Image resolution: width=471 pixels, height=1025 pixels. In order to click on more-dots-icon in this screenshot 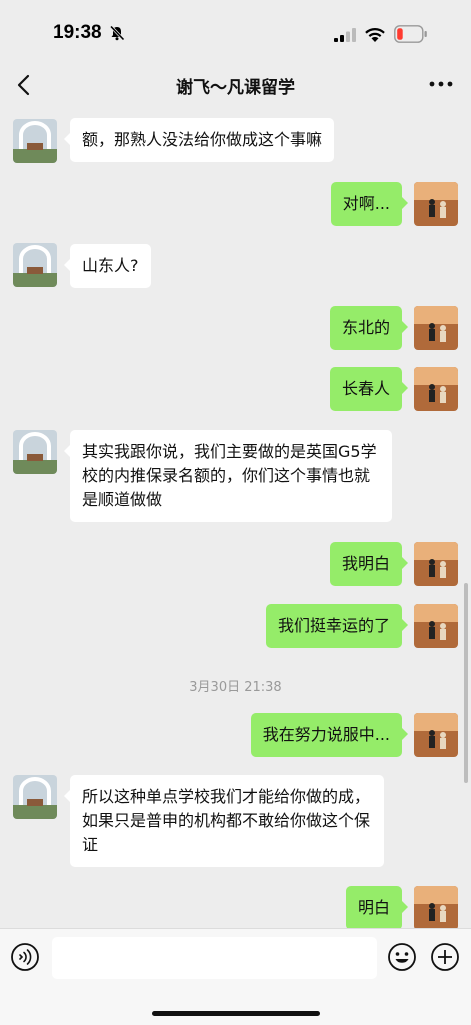, I will do `click(441, 84)`.